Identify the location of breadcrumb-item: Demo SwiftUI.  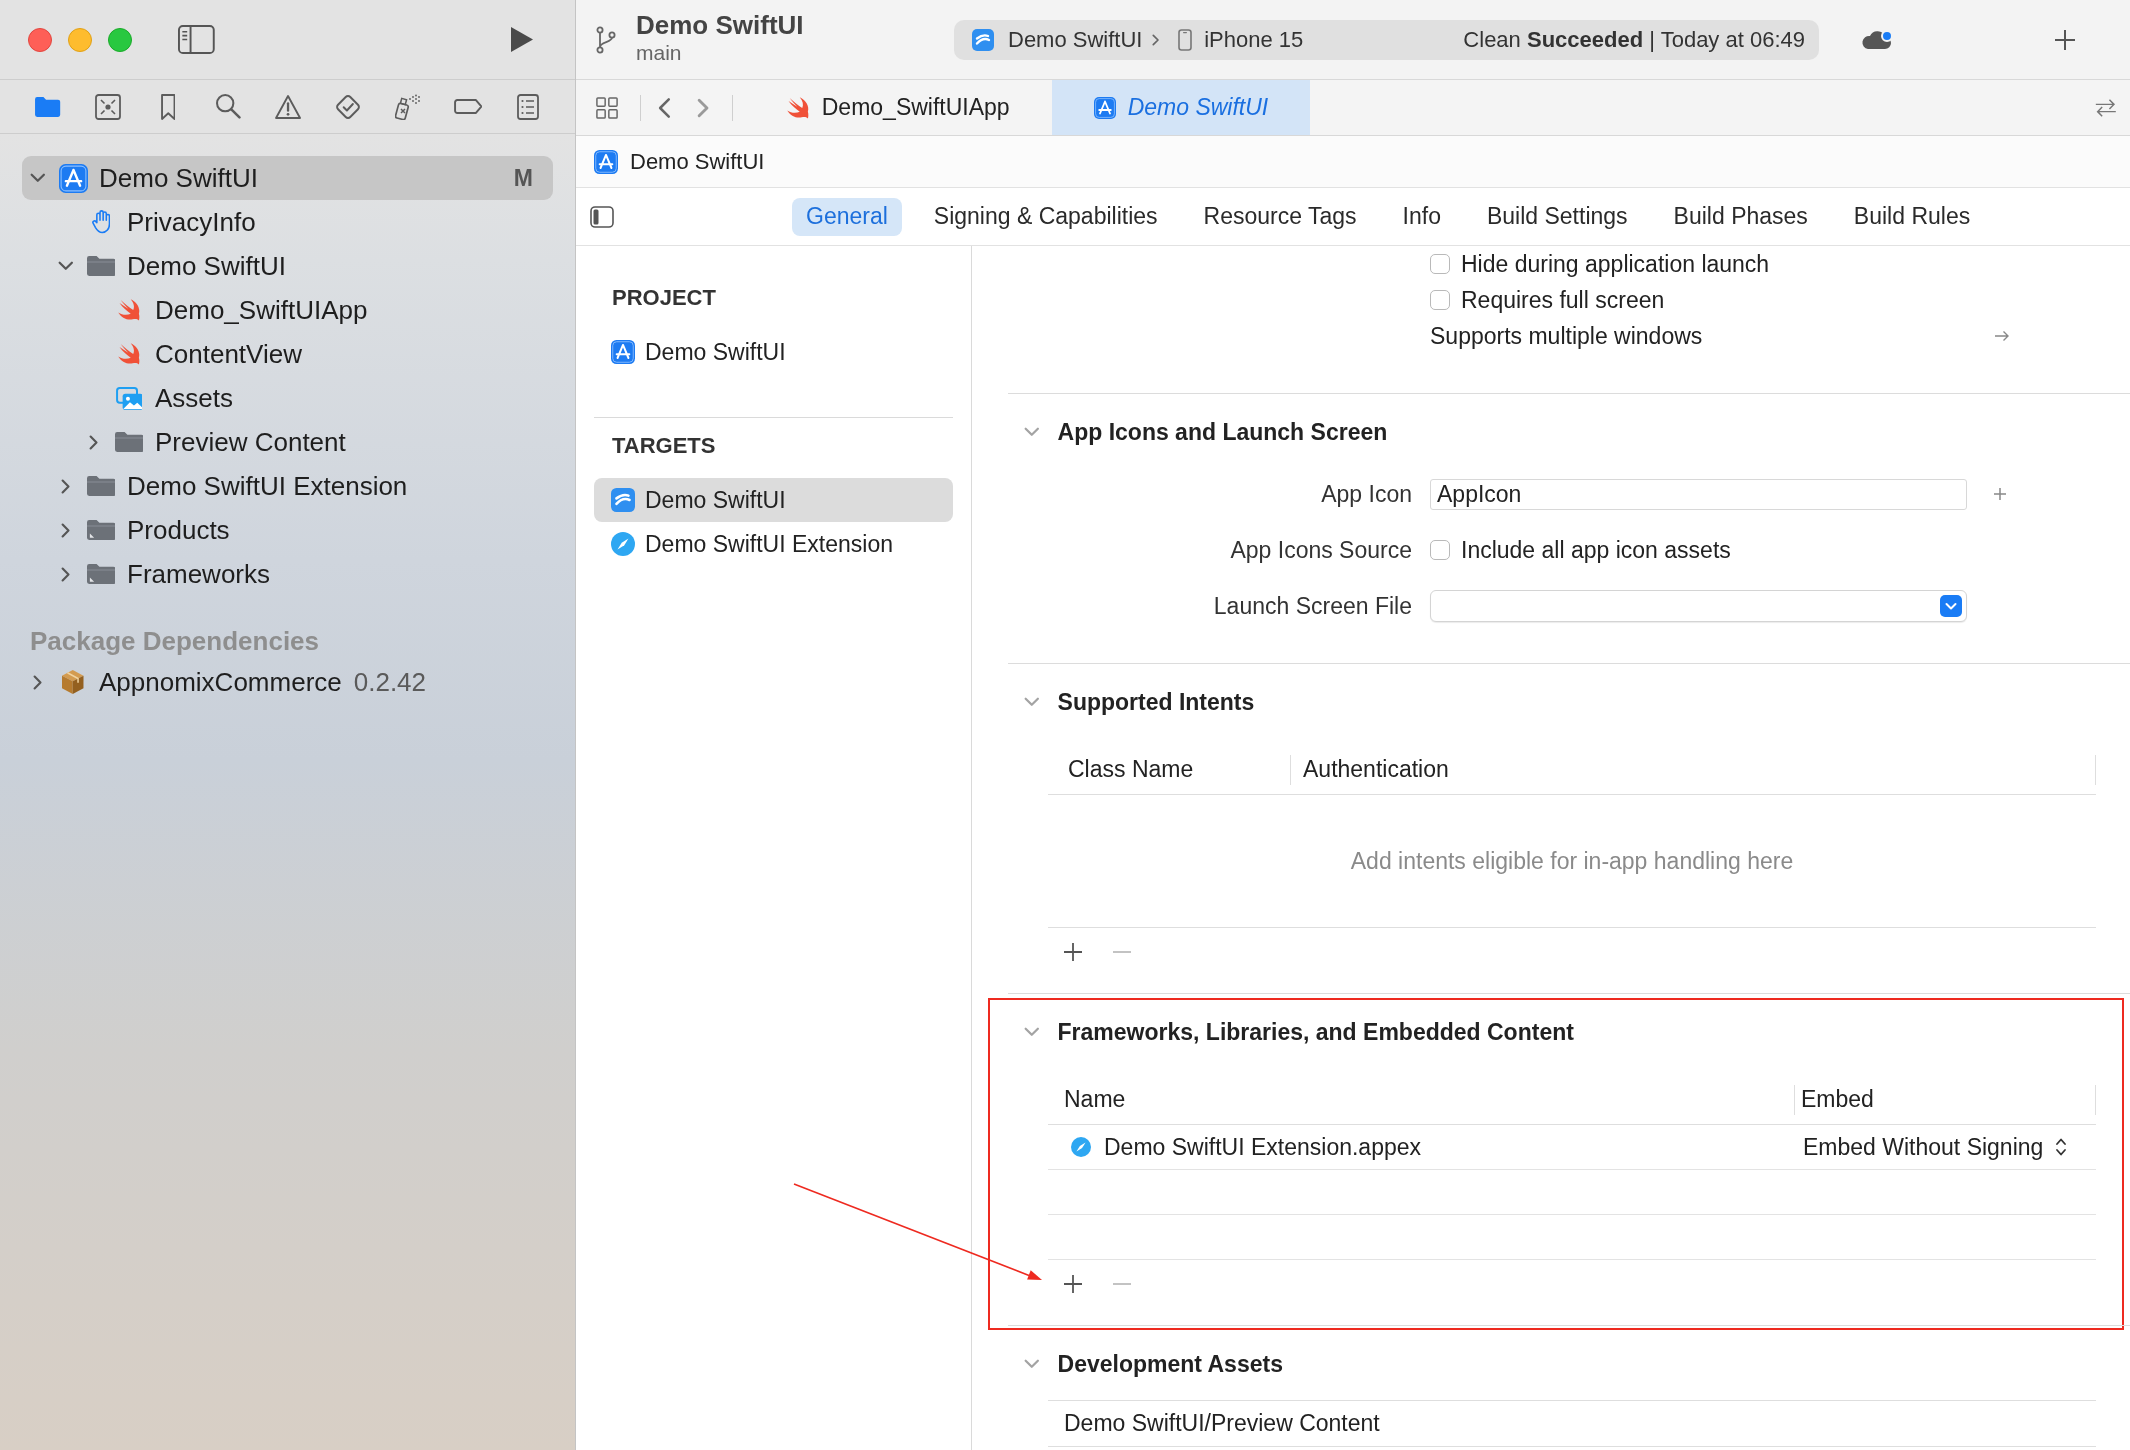
(679, 161).